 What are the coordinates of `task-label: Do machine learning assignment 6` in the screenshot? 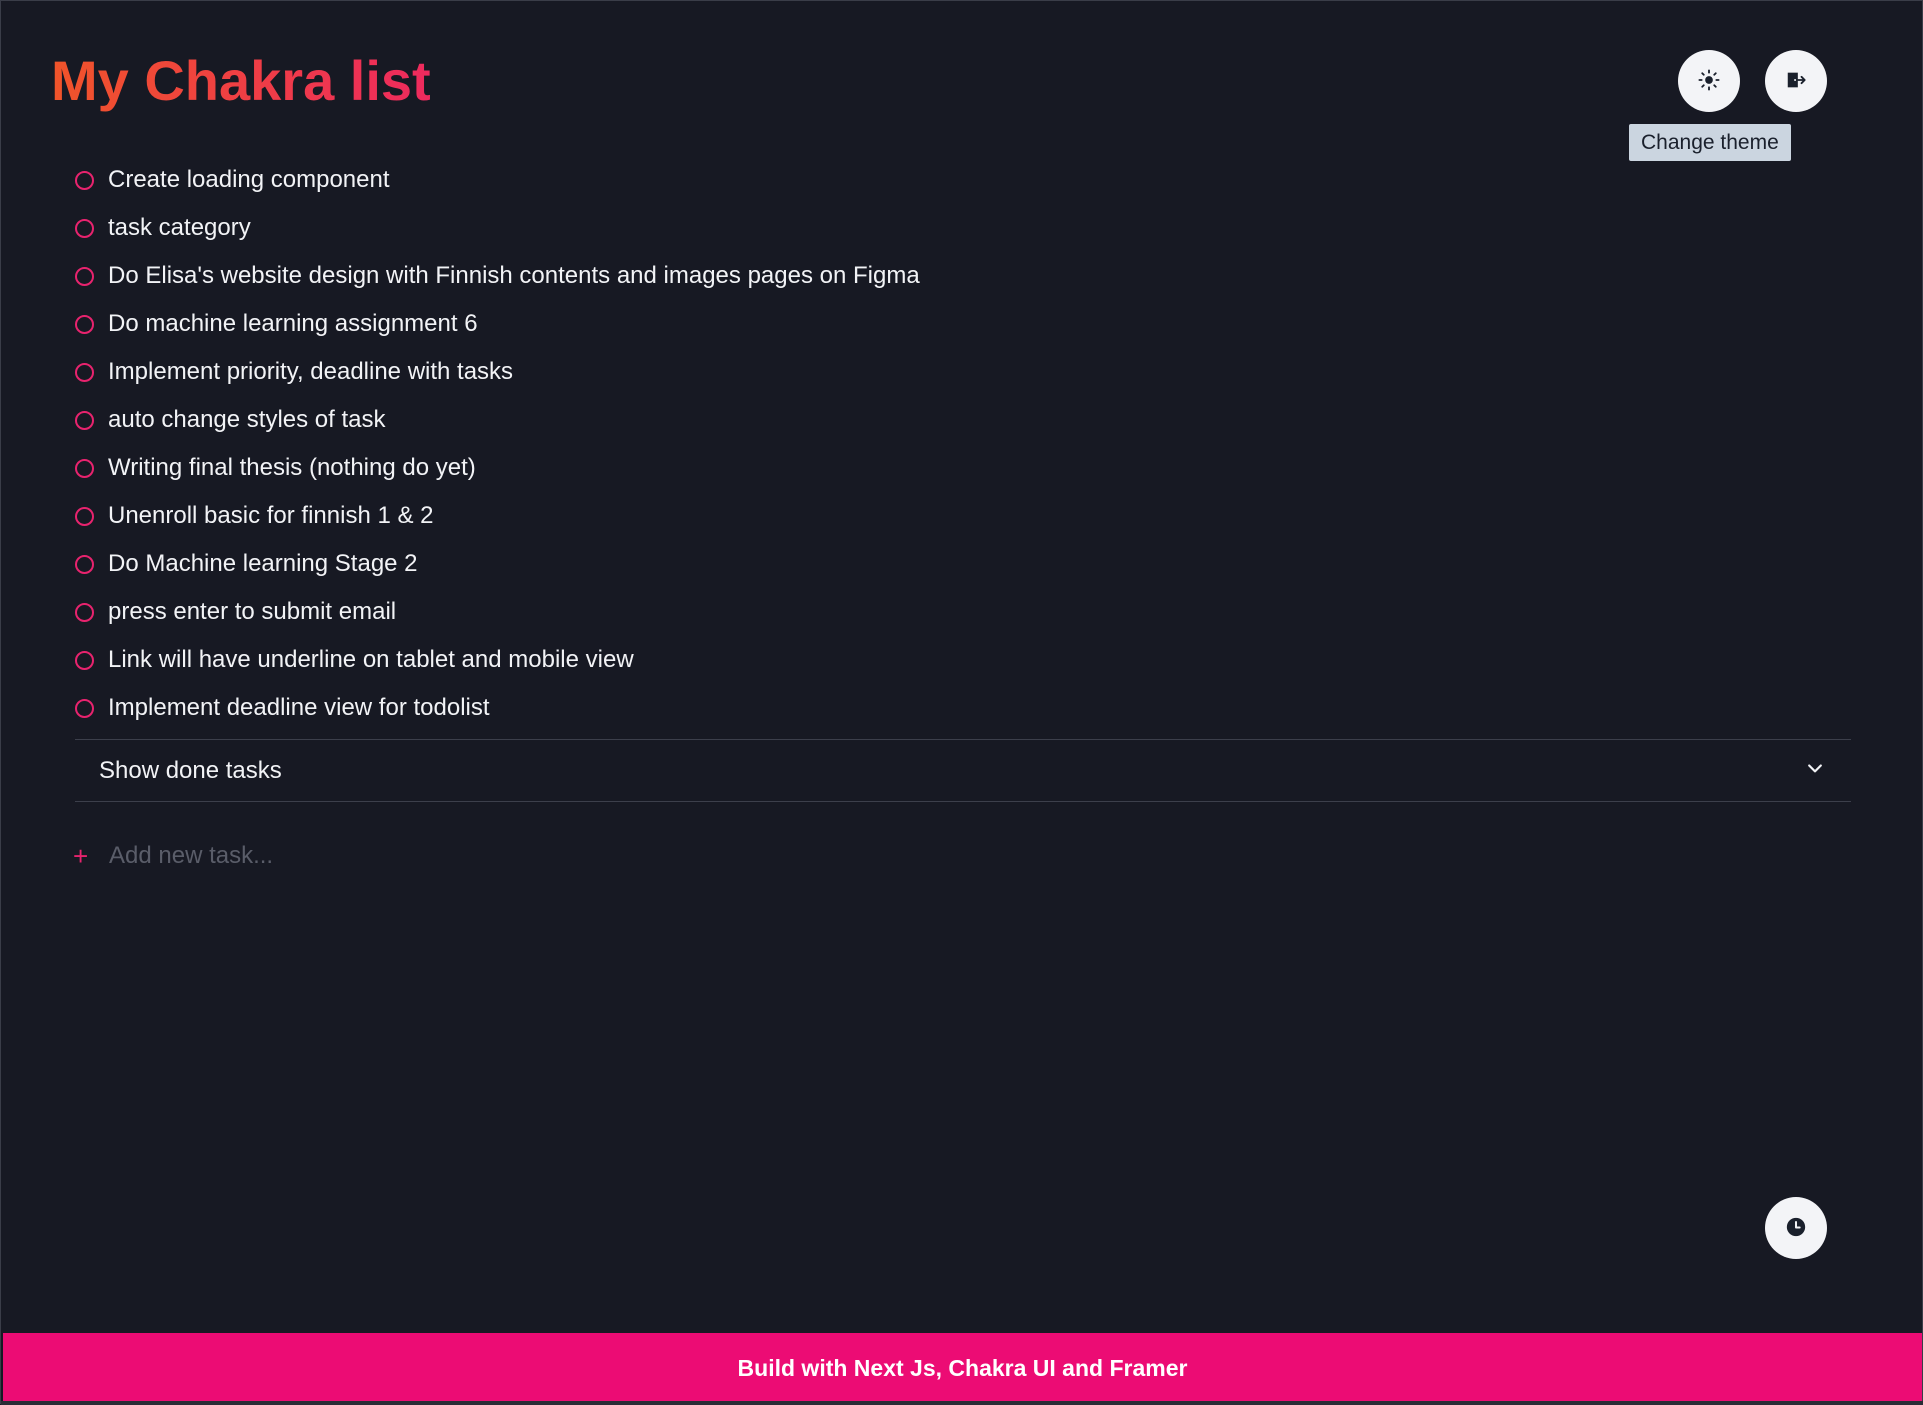 It's located at (293, 323).